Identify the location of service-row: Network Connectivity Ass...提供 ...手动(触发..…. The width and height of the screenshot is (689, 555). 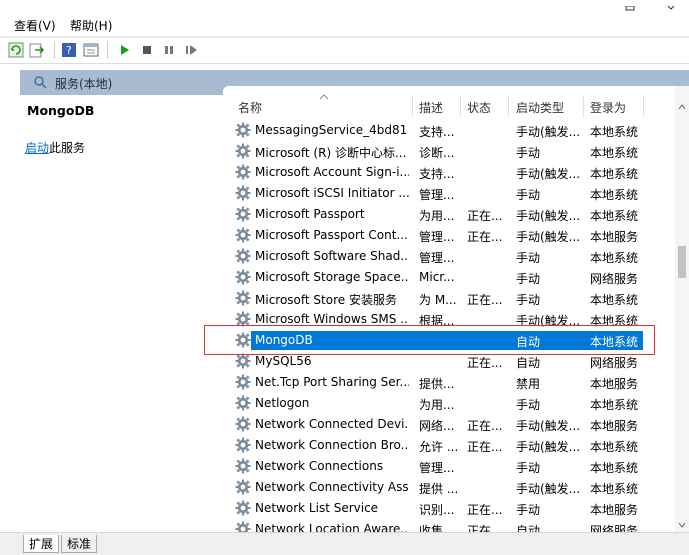
(449, 487).